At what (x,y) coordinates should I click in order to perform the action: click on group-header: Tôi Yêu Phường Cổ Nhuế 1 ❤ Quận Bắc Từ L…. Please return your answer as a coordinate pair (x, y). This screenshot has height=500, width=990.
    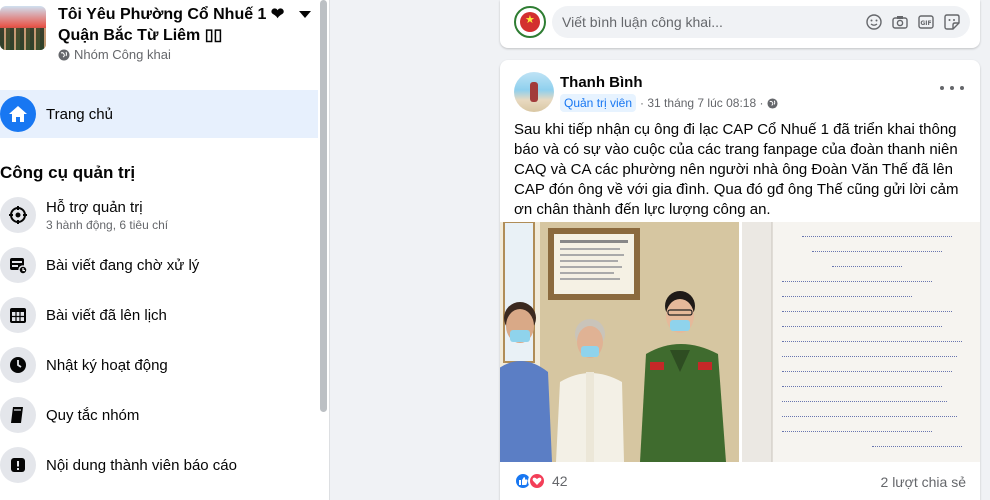
    Looking at the image, I should click on (159, 39).